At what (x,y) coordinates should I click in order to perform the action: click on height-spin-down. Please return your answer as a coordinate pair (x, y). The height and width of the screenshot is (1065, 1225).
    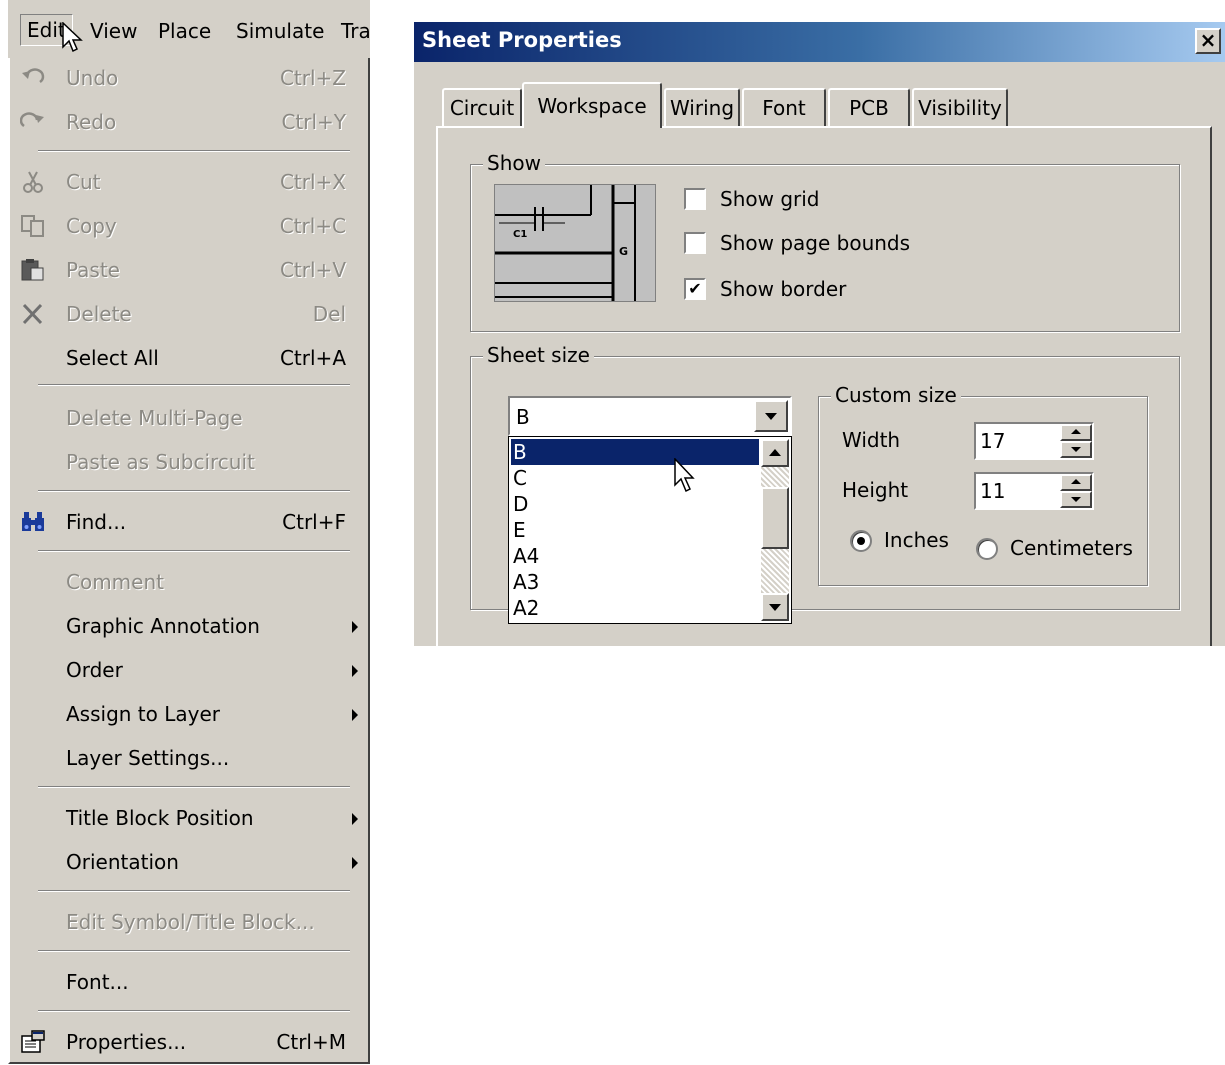
    Looking at the image, I should click on (1076, 499).